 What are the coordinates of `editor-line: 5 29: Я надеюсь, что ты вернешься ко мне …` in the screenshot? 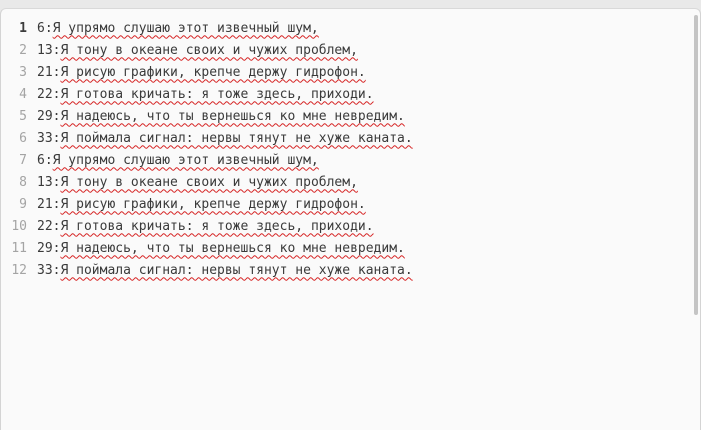 It's located at (345, 116).